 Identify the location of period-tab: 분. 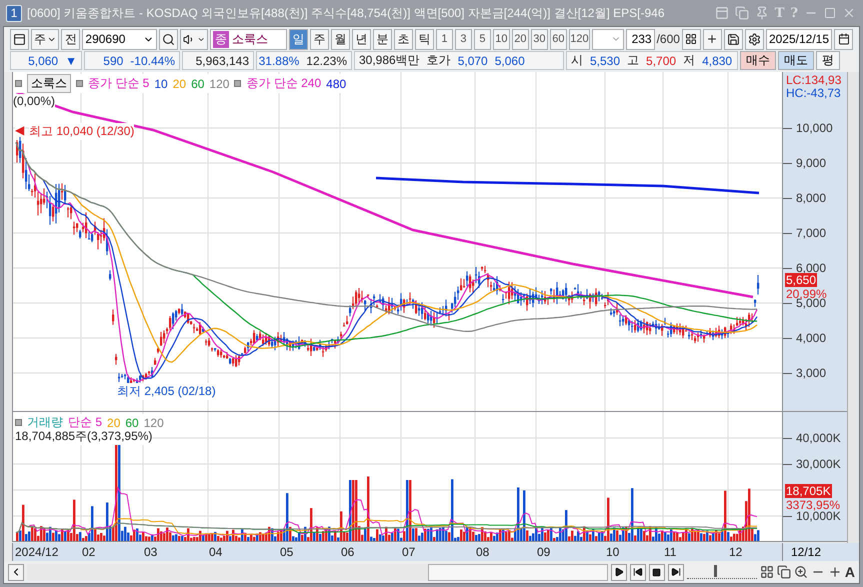
(382, 39).